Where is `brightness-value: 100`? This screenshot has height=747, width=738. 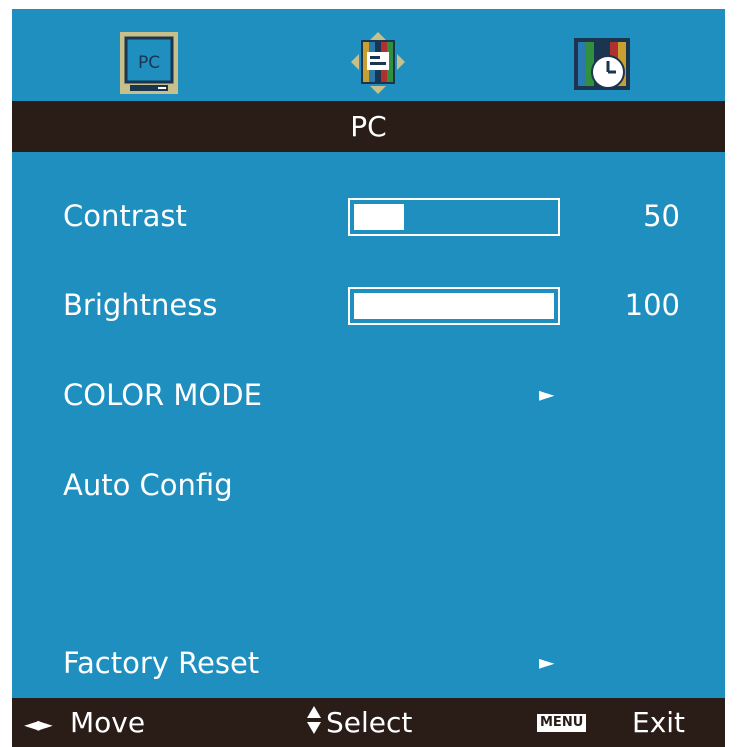 brightness-value: 100 is located at coordinates (652, 305).